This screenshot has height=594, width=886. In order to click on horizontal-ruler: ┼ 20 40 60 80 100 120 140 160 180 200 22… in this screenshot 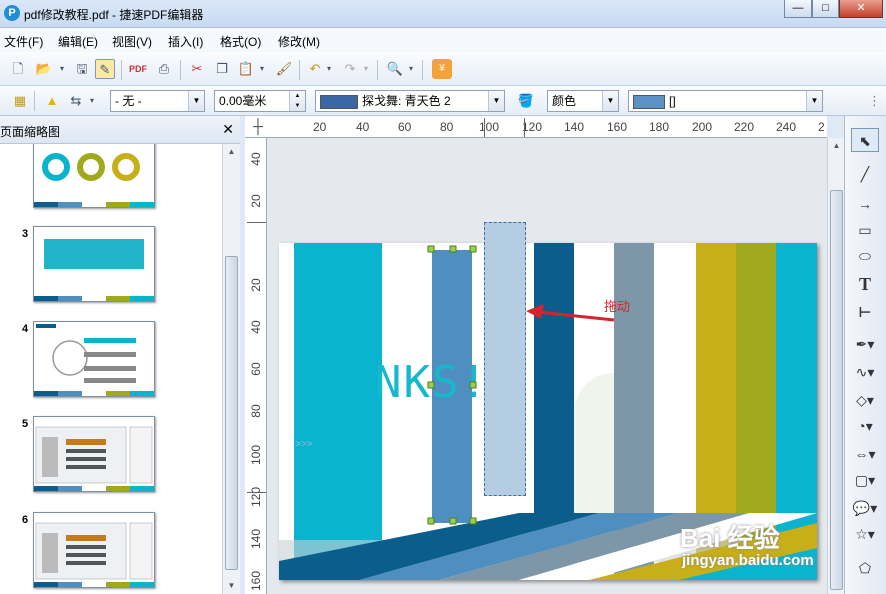, I will do `click(536, 127)`.